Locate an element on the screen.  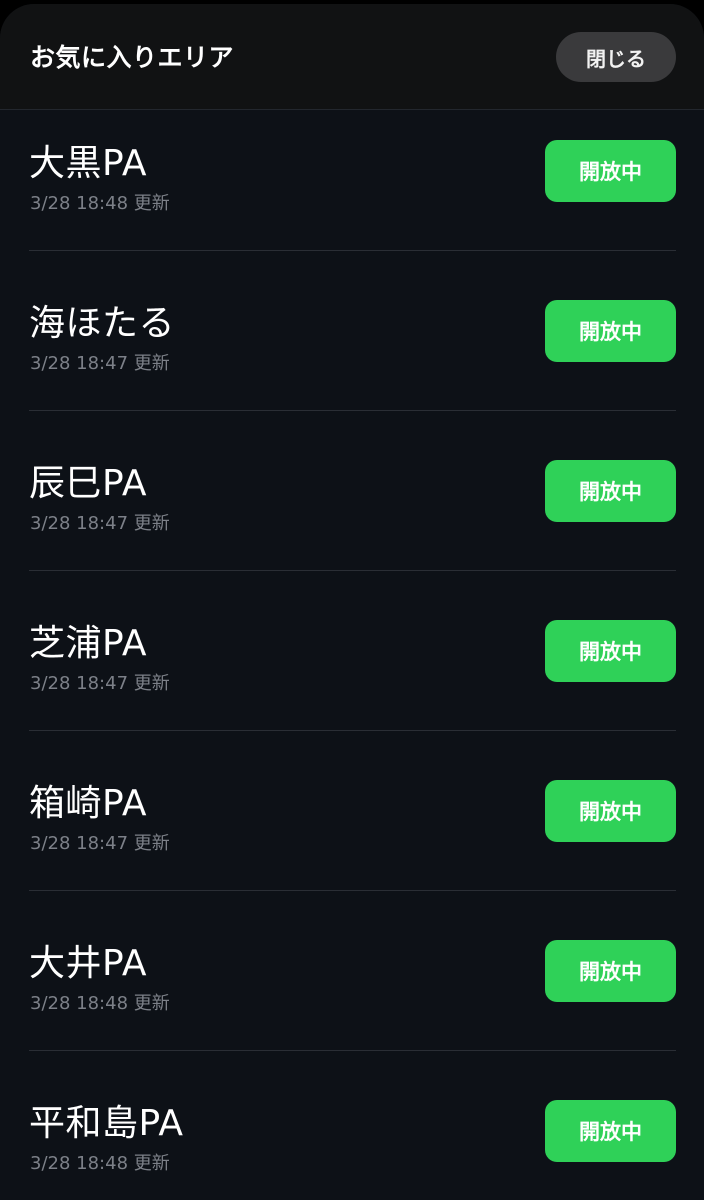
area-name: 大井PA is located at coordinates (88, 963).